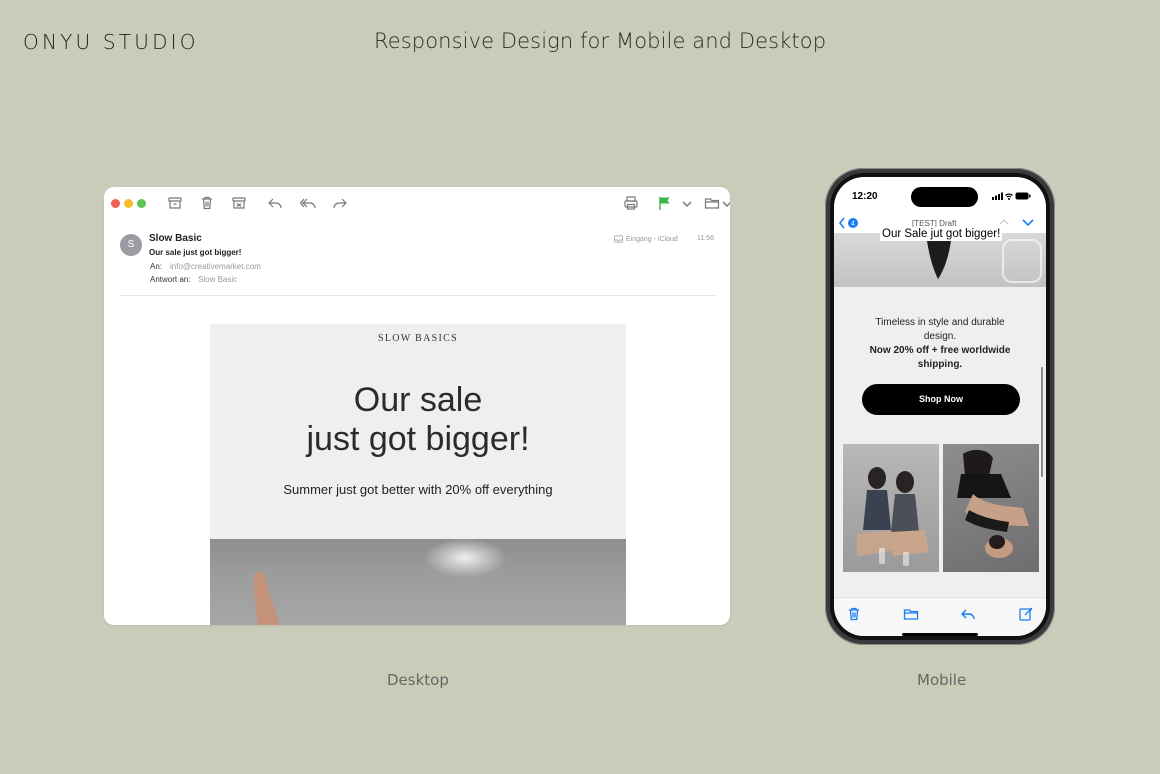 This screenshot has height=774, width=1160. What do you see at coordinates (175, 238) in the screenshot?
I see `sender-name: Slow Basic` at bounding box center [175, 238].